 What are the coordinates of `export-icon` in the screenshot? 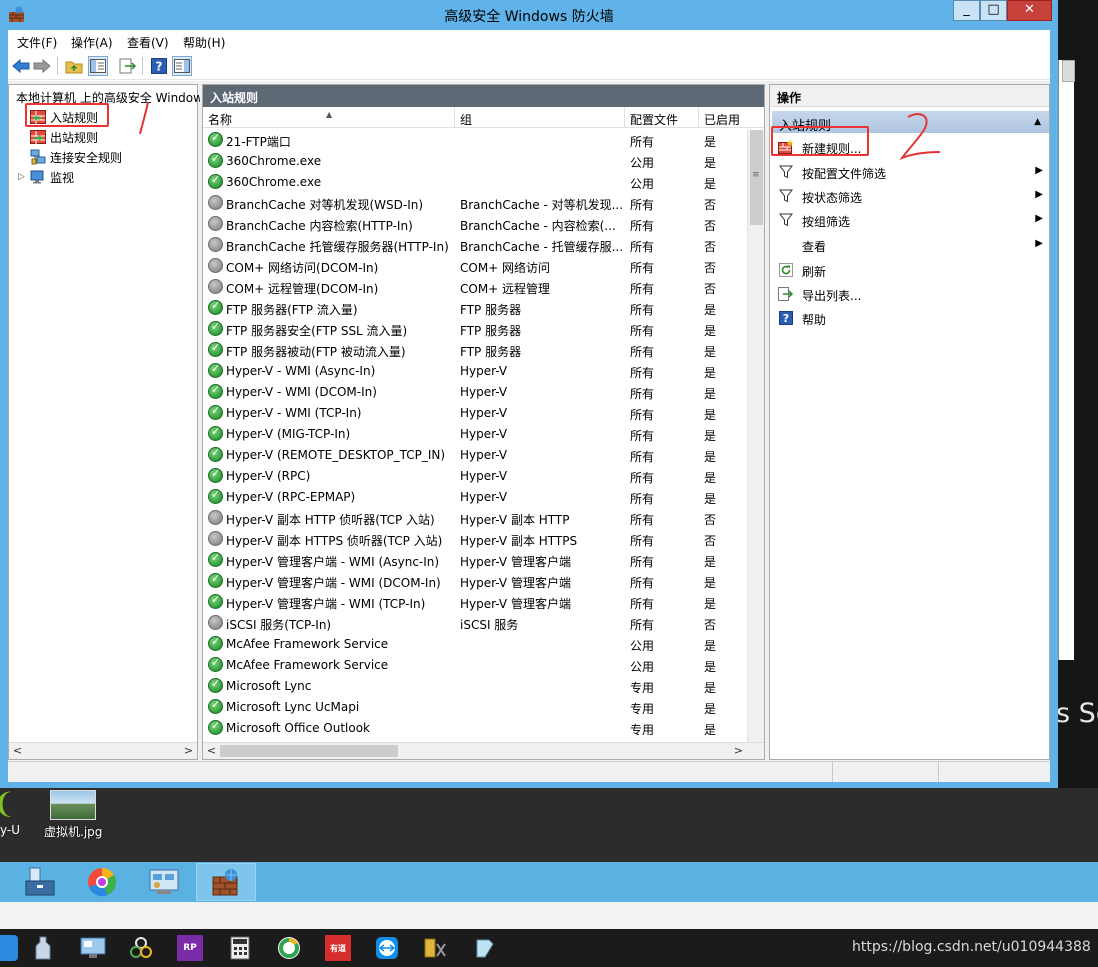 It's located at (128, 66).